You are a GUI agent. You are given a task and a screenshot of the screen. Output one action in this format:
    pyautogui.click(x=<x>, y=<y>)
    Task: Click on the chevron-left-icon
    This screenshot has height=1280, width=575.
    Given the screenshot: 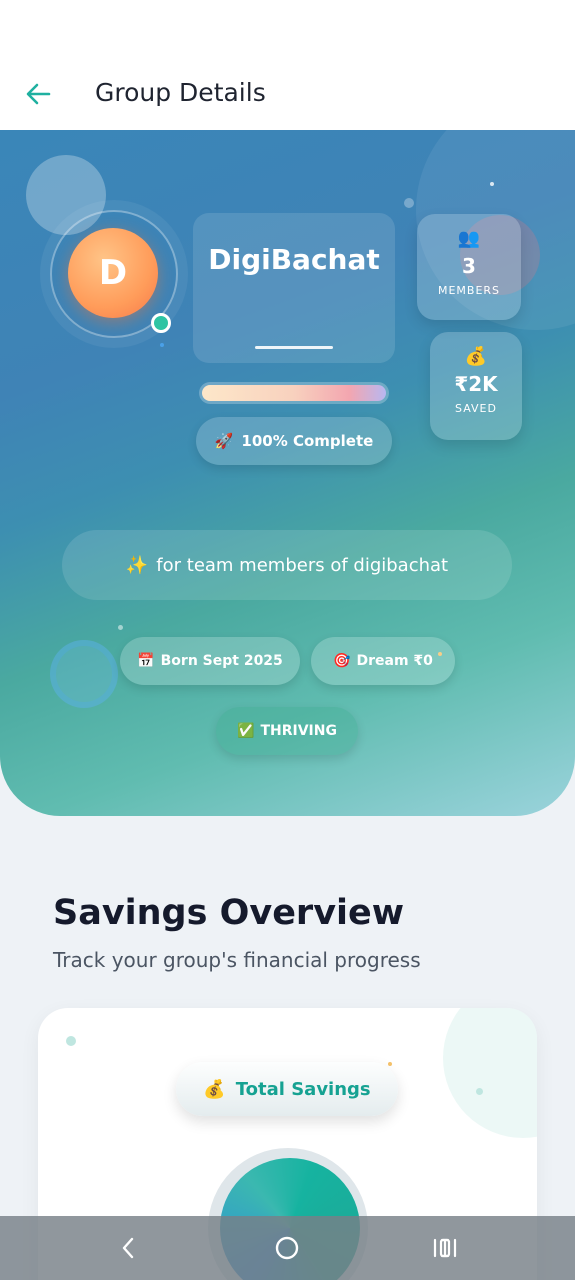 What is the action you would take?
    pyautogui.click(x=128, y=1248)
    